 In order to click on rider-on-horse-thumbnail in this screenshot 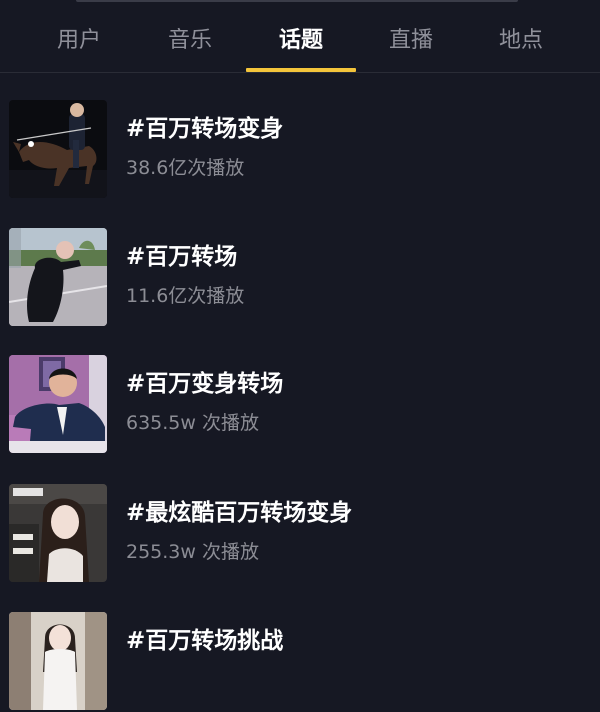, I will do `click(58, 149)`.